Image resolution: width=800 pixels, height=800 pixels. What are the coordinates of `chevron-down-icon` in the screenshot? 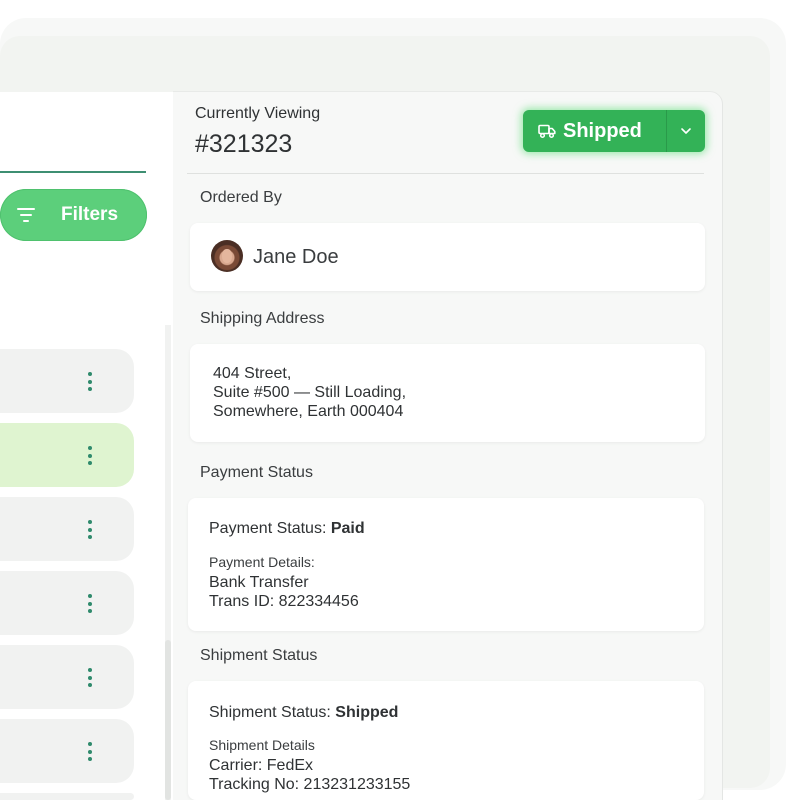 It's located at (686, 131).